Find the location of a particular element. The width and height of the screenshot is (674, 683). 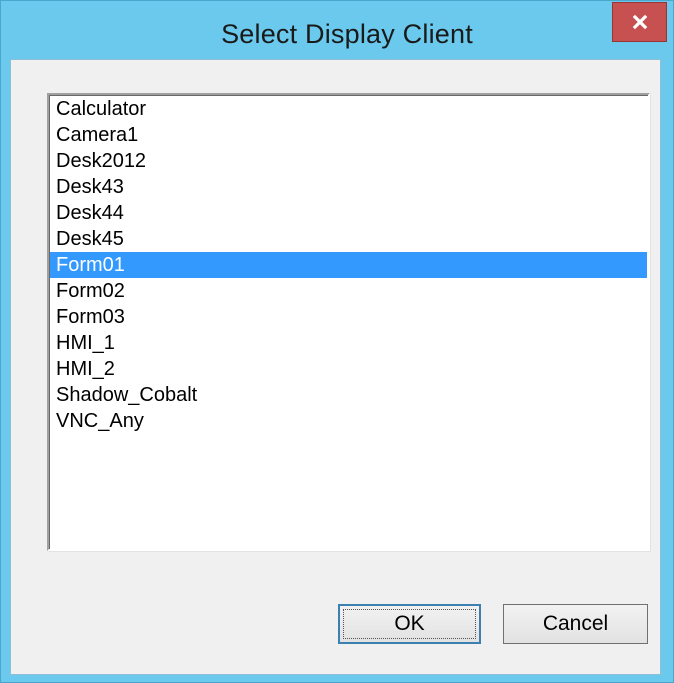

list-item: Form01 is located at coordinates (348, 265).